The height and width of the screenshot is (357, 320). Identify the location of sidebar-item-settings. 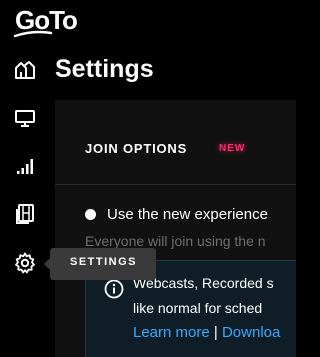
(25, 263).